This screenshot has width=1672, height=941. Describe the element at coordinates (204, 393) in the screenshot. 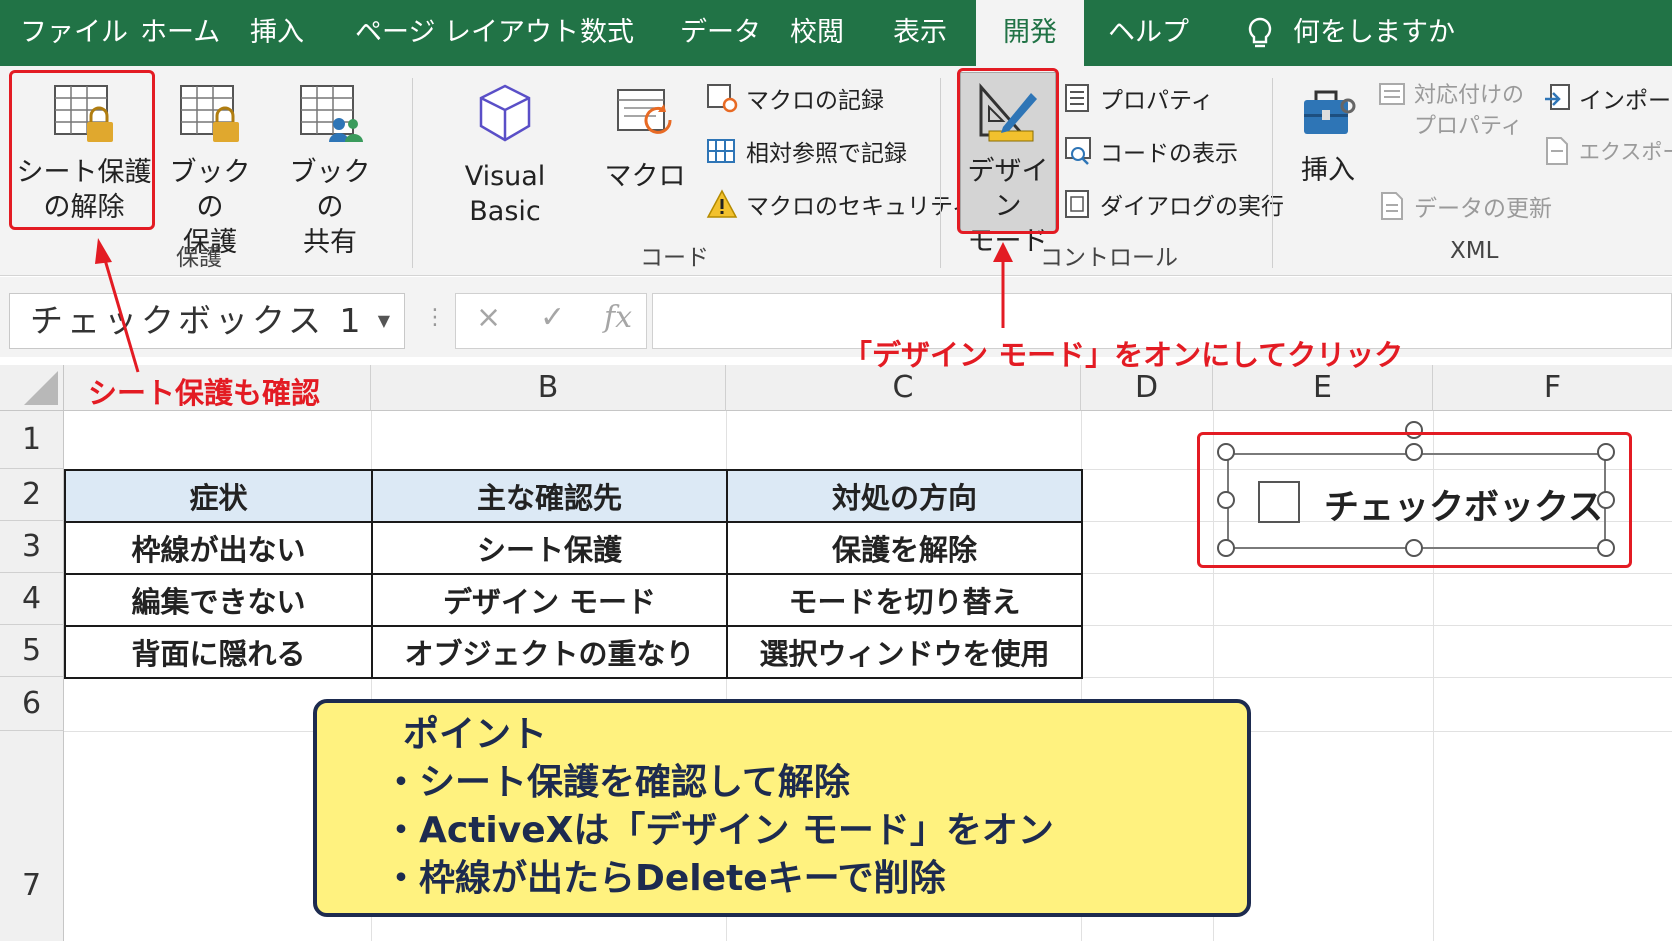

I see `annotation-sheet-protect: シート保護も確認` at that location.